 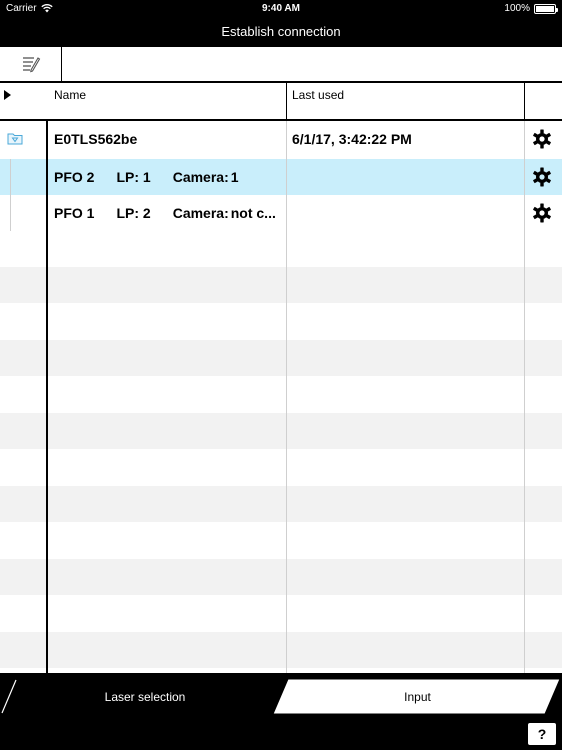 I want to click on pfo-row: PFO 2 LP: 1 Camera: 1, so click(x=281, y=177).